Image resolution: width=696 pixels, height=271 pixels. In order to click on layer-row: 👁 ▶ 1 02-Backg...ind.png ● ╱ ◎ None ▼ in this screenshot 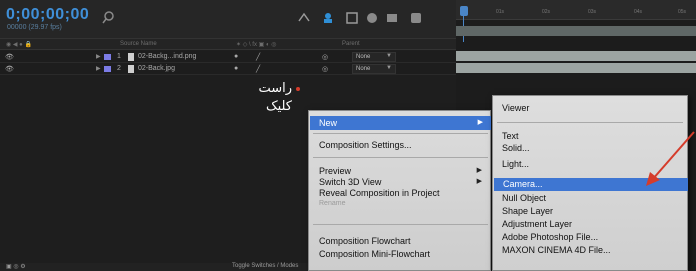, I will do `click(228, 57)`.